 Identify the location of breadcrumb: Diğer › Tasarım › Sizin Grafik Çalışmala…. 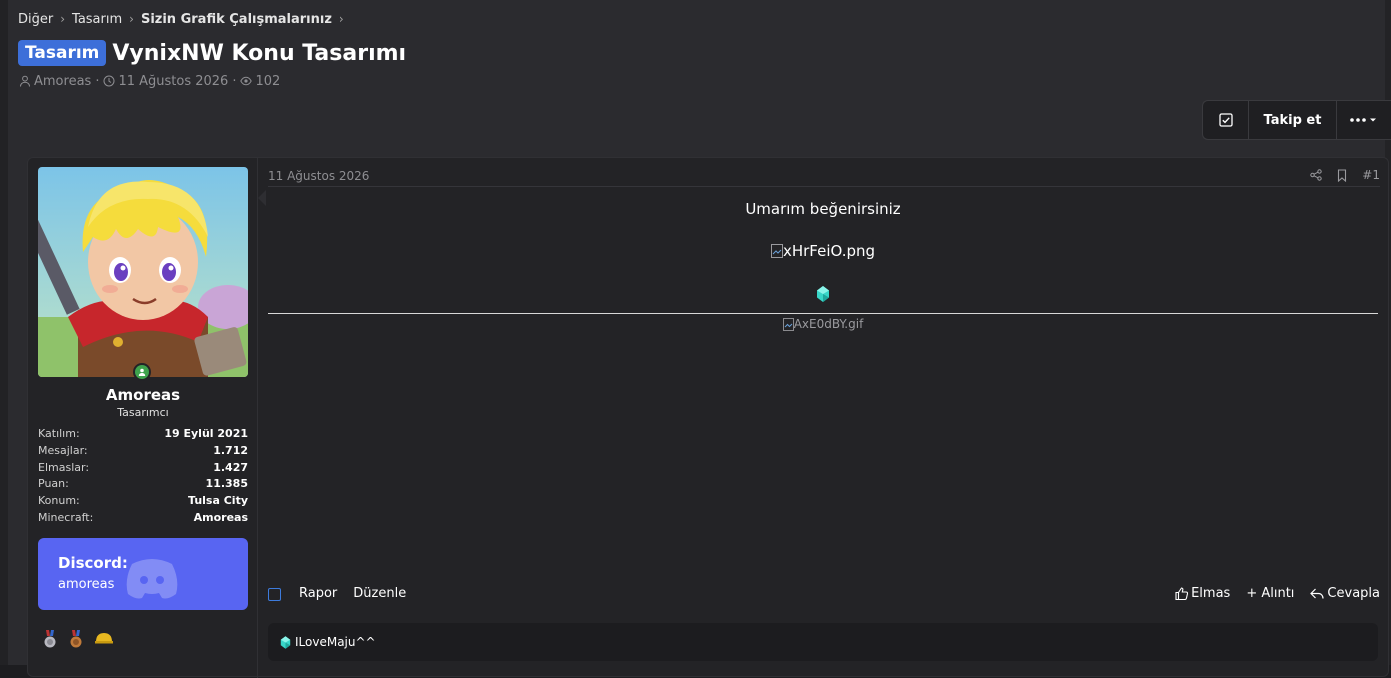
(184, 19).